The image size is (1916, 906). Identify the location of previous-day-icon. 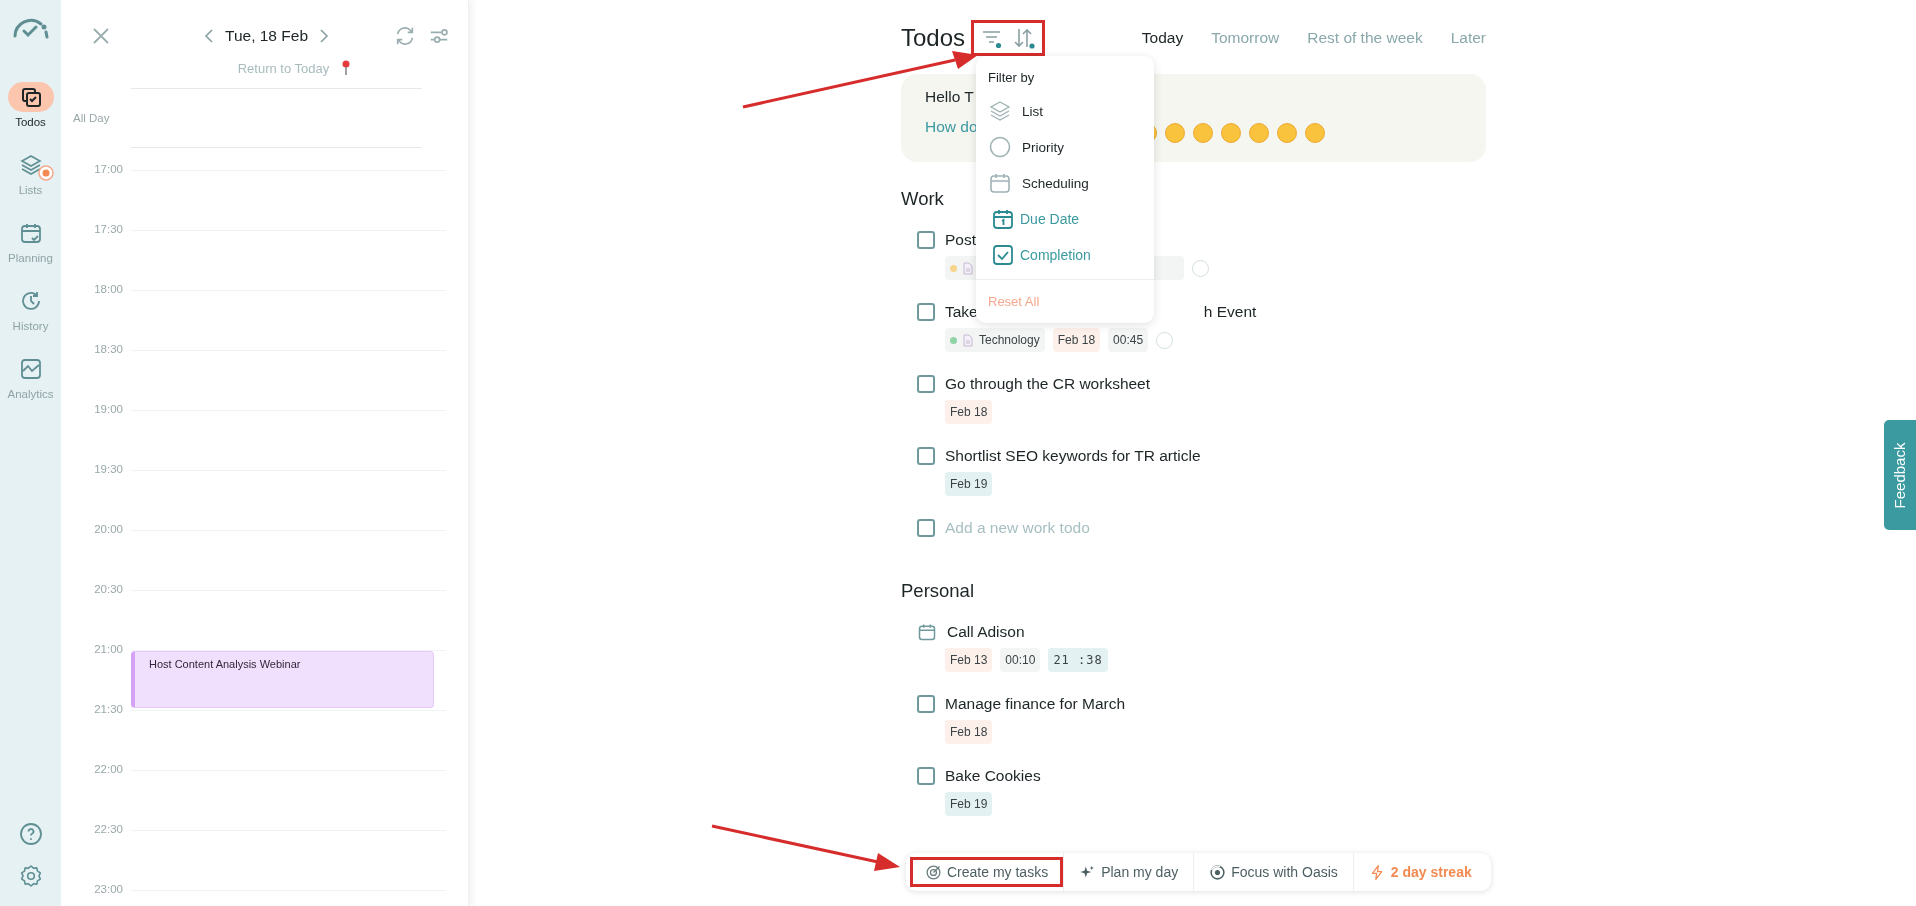
(209, 36).